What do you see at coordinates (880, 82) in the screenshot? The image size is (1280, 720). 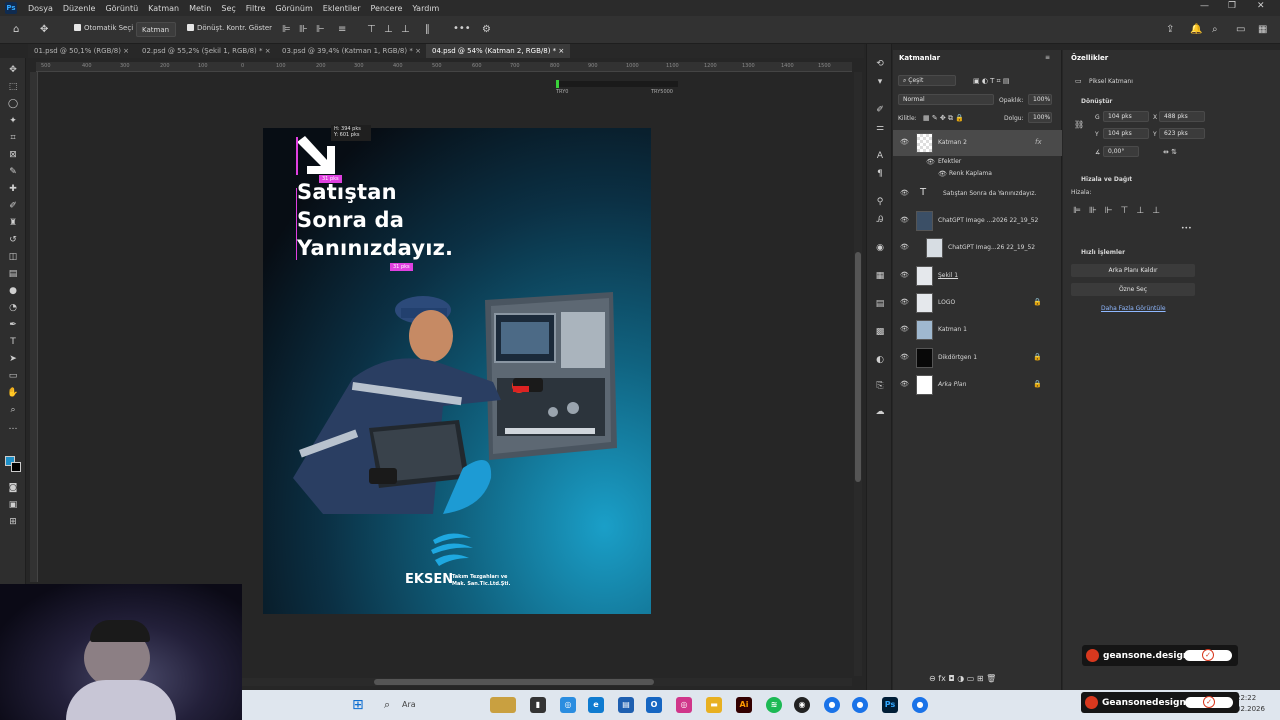 I see `comments-panel-icon: ▾` at bounding box center [880, 82].